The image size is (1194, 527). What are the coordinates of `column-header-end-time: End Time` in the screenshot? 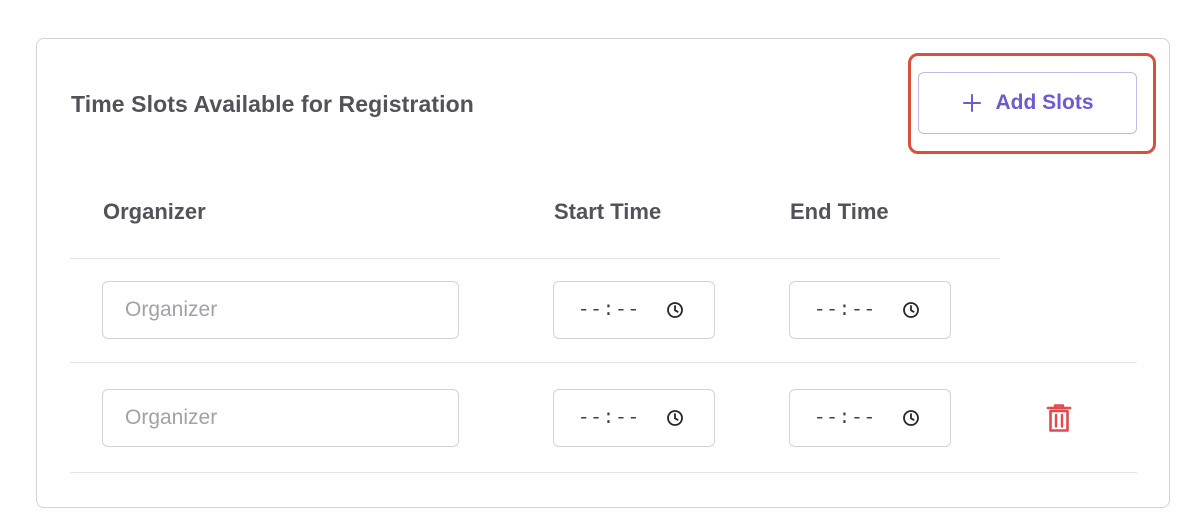 It's located at (839, 211).